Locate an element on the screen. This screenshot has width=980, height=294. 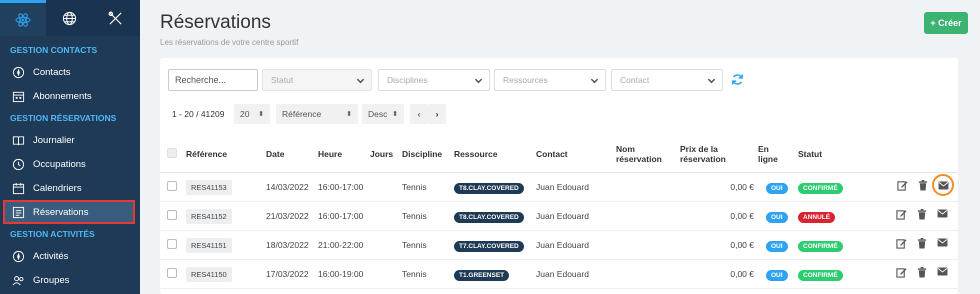
globe-icon is located at coordinates (69, 18).